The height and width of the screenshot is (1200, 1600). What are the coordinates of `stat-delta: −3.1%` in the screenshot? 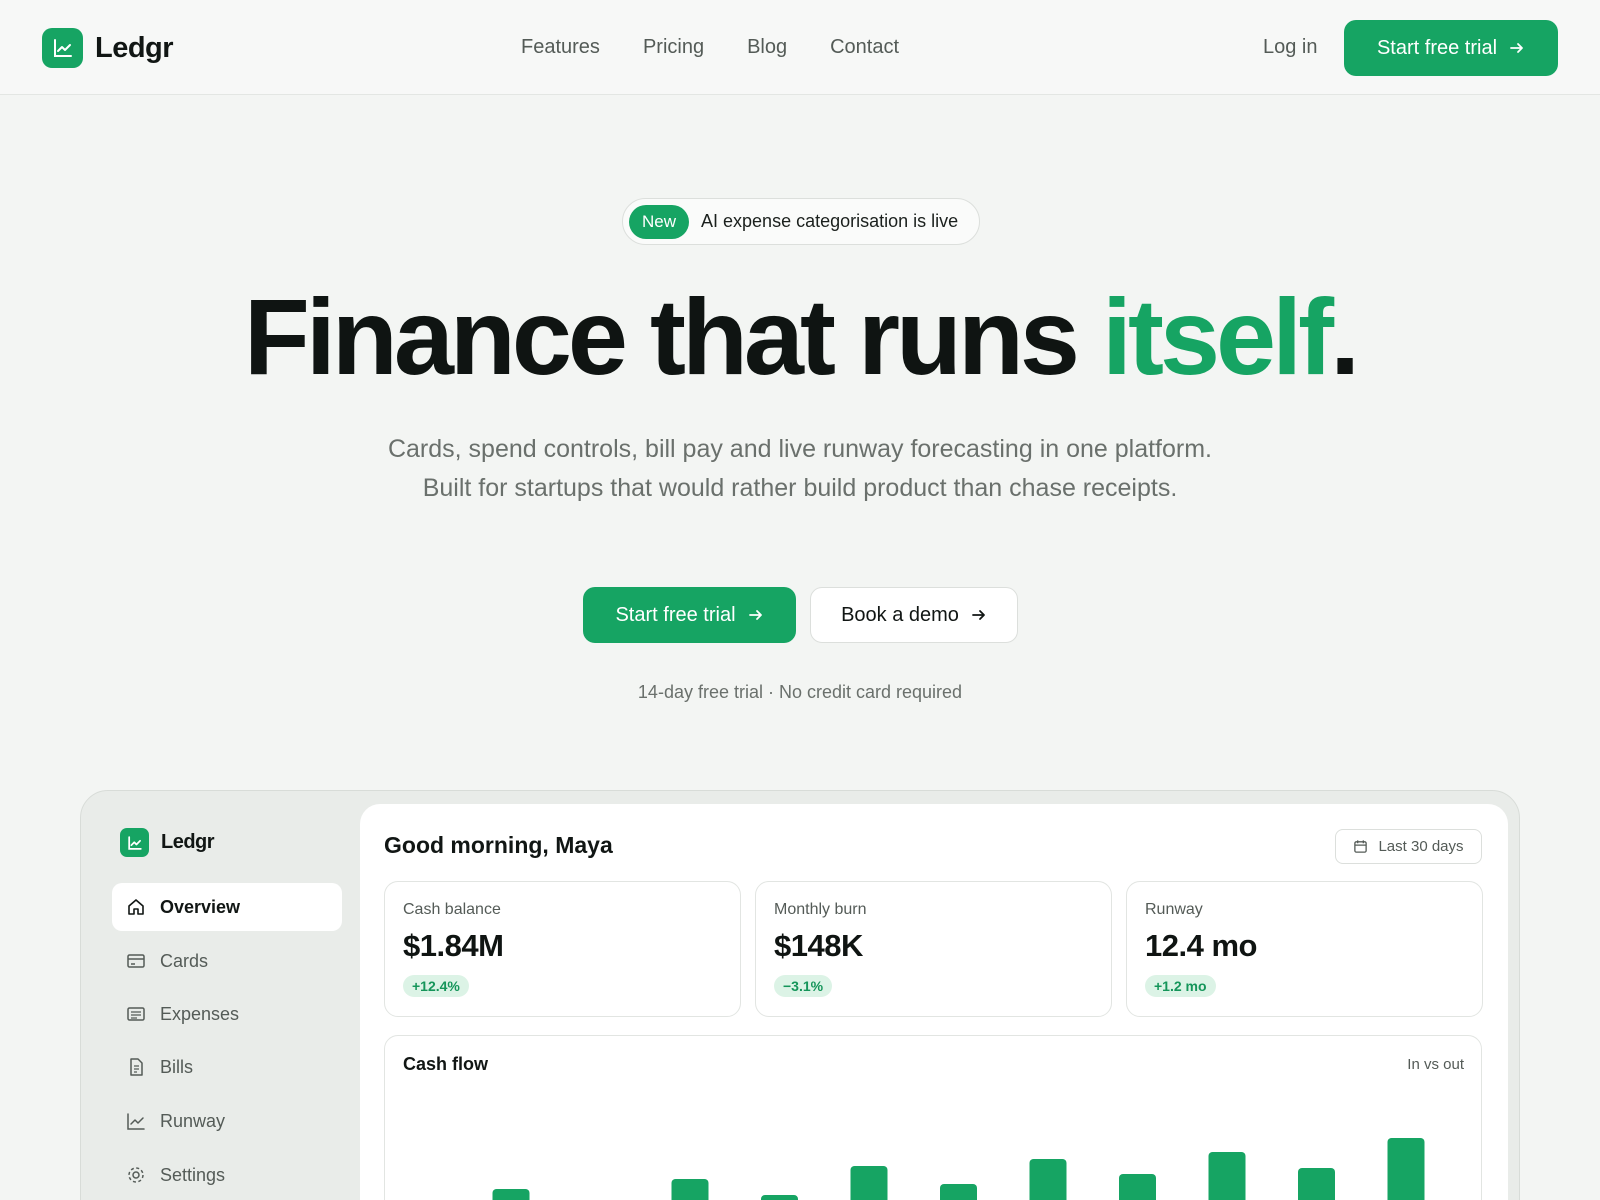 It's located at (803, 986).